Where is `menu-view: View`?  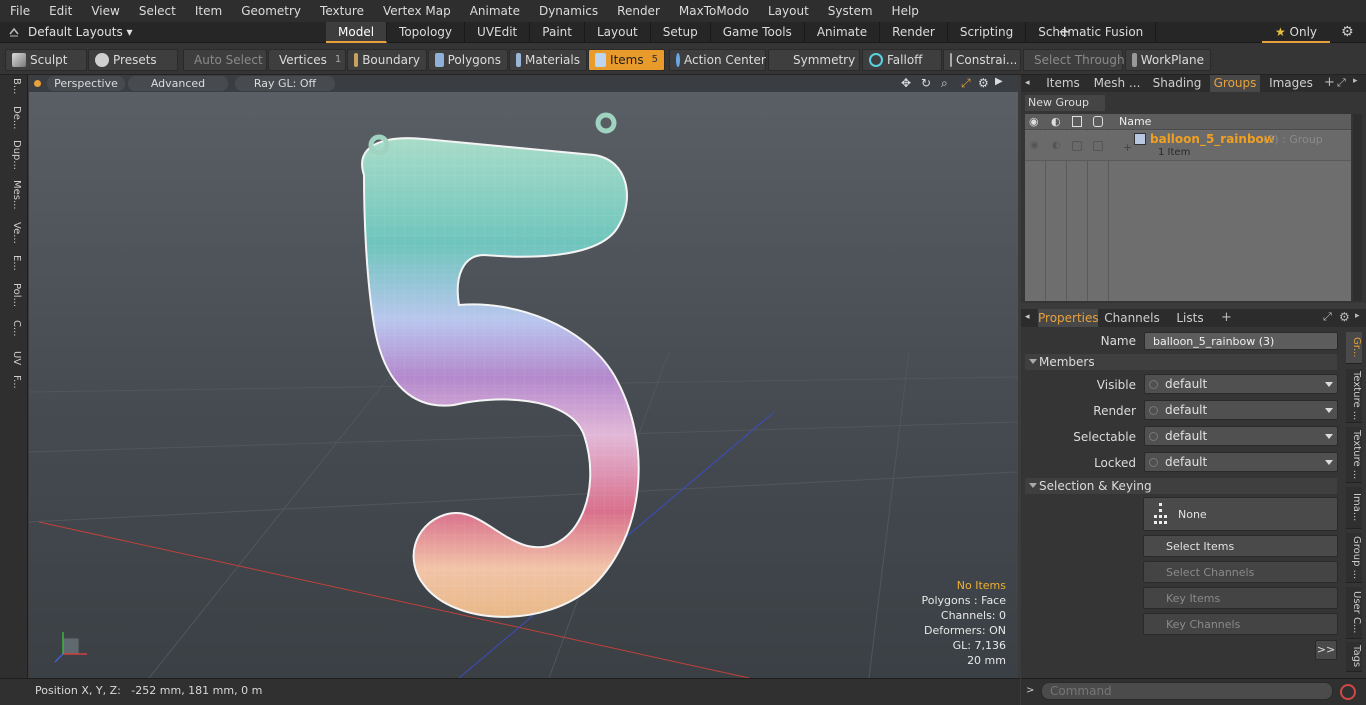
menu-view: View is located at coordinates (104, 11).